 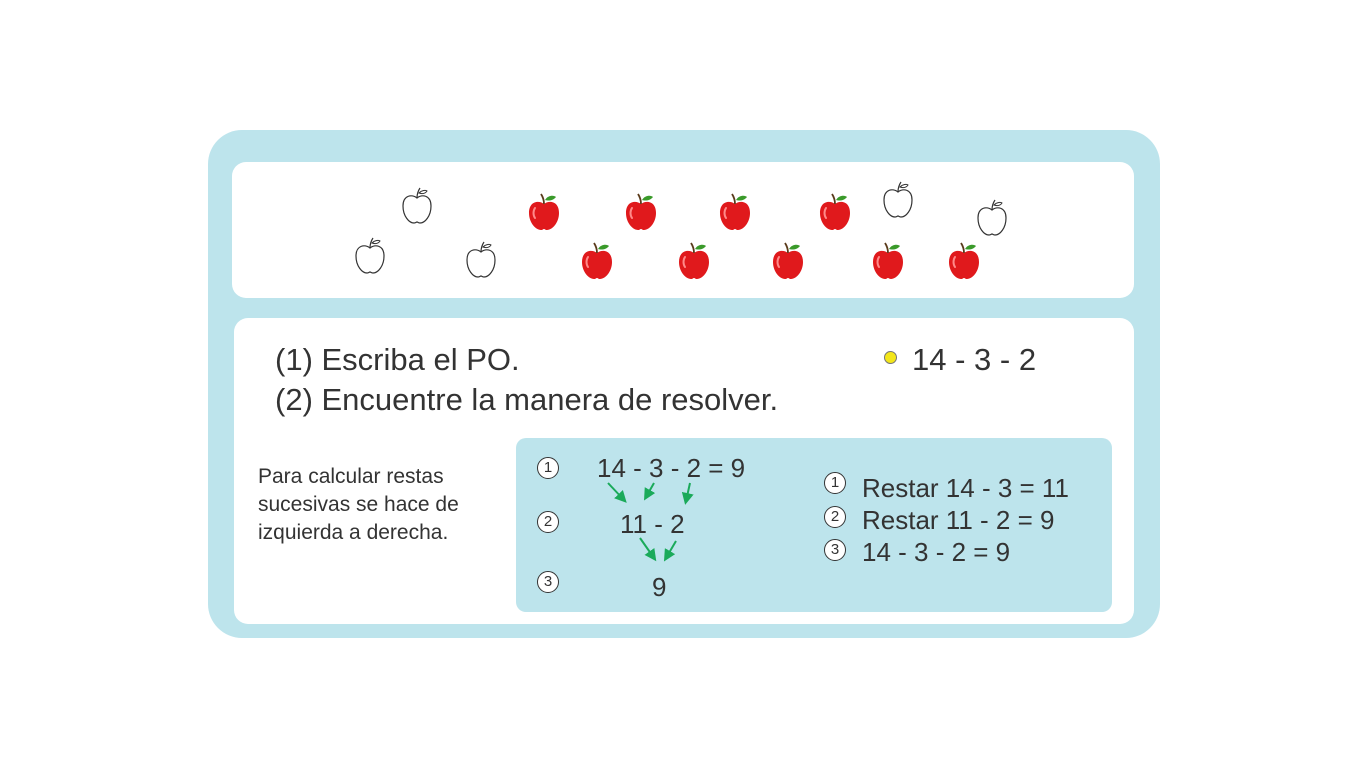 What do you see at coordinates (548, 522) in the screenshot?
I see `step-marker: 2` at bounding box center [548, 522].